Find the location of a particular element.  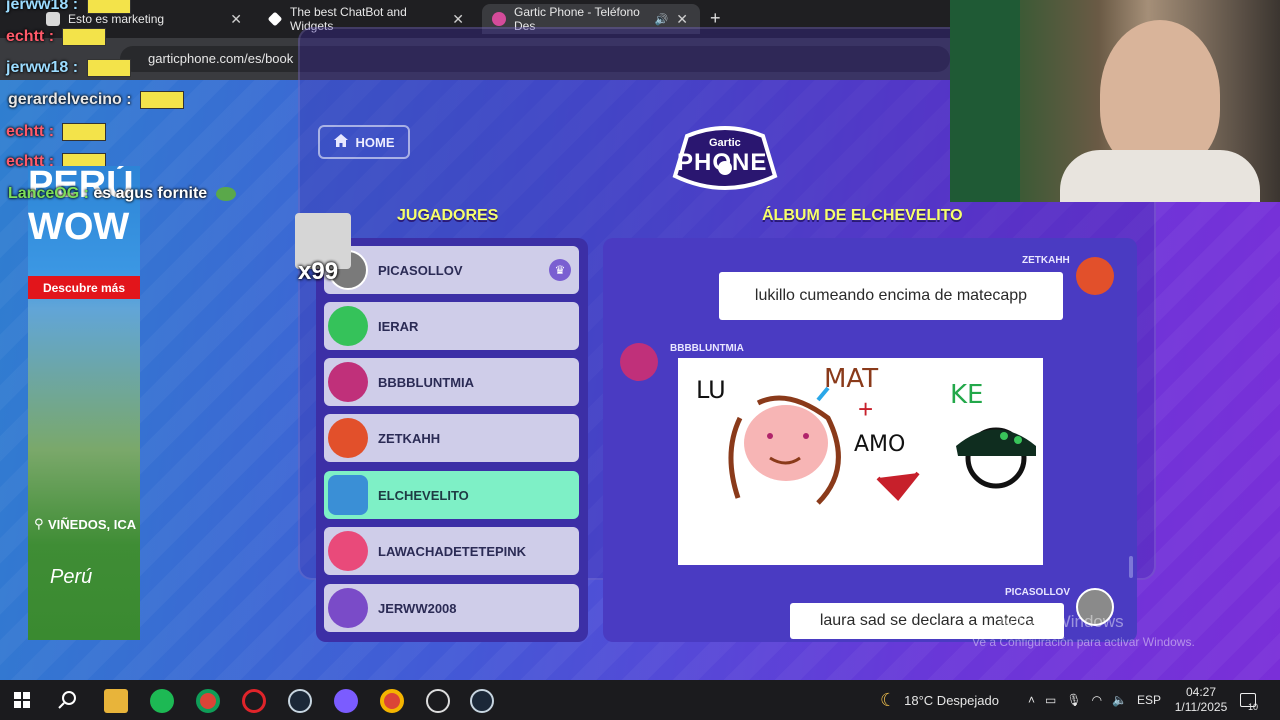

opera-icon is located at coordinates (254, 701).